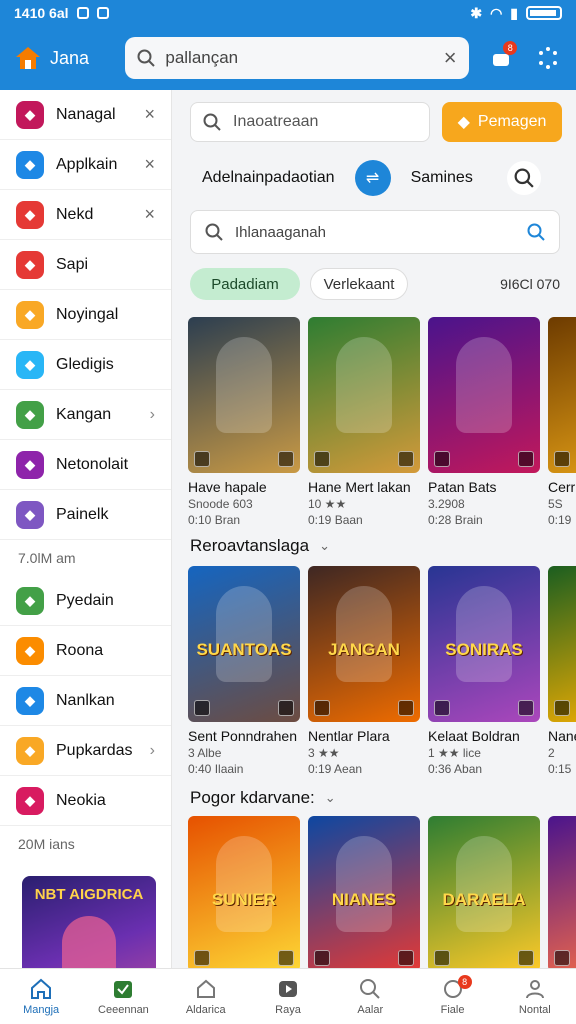 This screenshot has width=576, height=1024. Describe the element at coordinates (214, 520) in the screenshot. I see `game-meta: 0:10 Bran` at that location.